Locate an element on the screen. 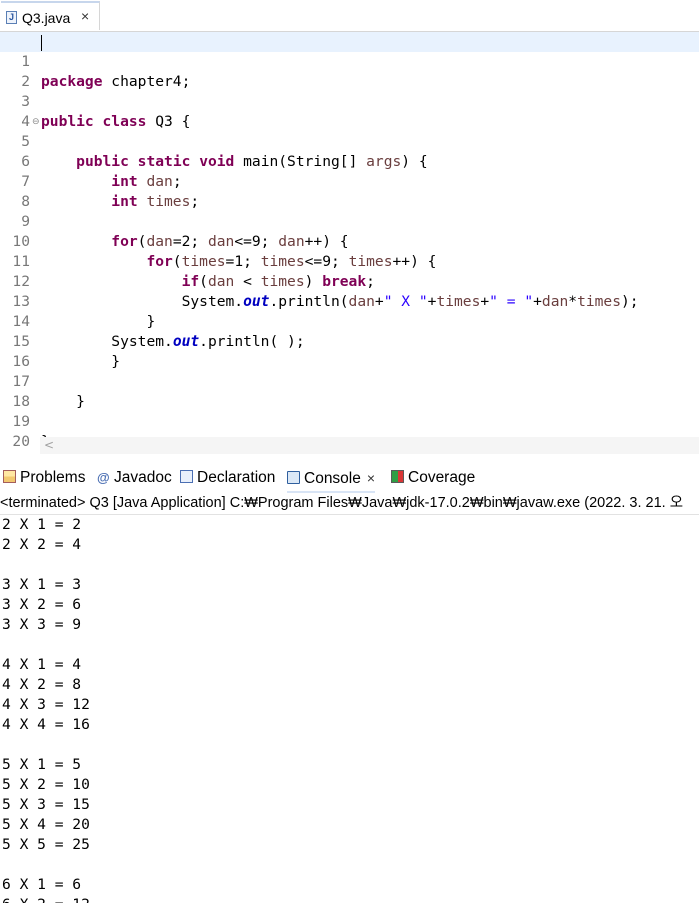 Image resolution: width=699 pixels, height=903 pixels. tab-label: Problems is located at coordinates (53, 477).